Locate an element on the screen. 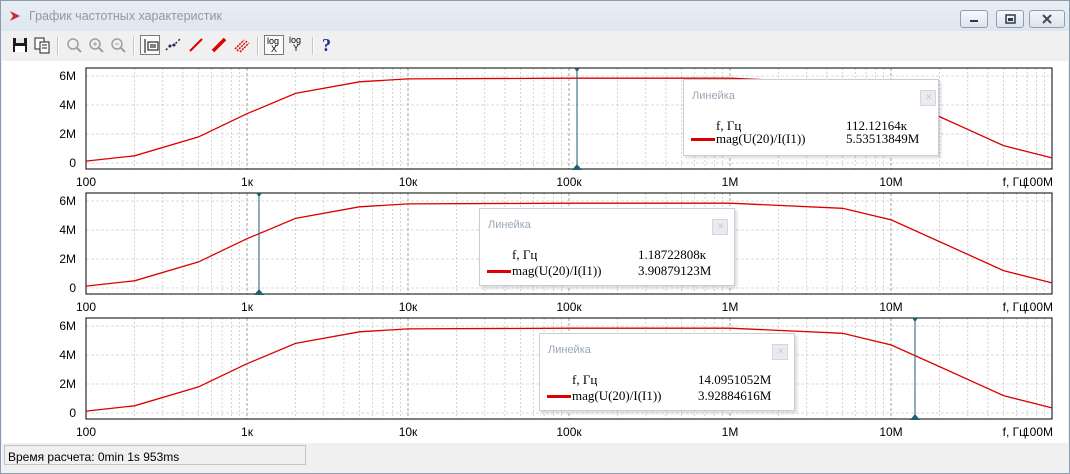 The image size is (1070, 474). line-thick-button is located at coordinates (219, 45).